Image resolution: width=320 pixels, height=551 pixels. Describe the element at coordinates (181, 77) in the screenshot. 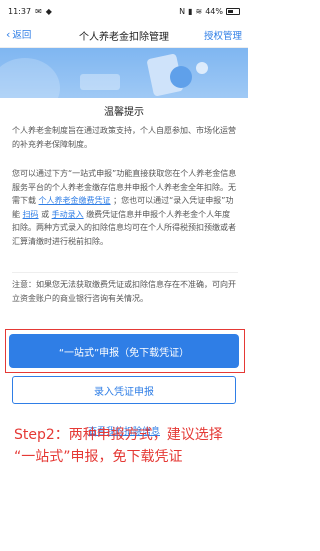

I see `coin-illustration` at that location.